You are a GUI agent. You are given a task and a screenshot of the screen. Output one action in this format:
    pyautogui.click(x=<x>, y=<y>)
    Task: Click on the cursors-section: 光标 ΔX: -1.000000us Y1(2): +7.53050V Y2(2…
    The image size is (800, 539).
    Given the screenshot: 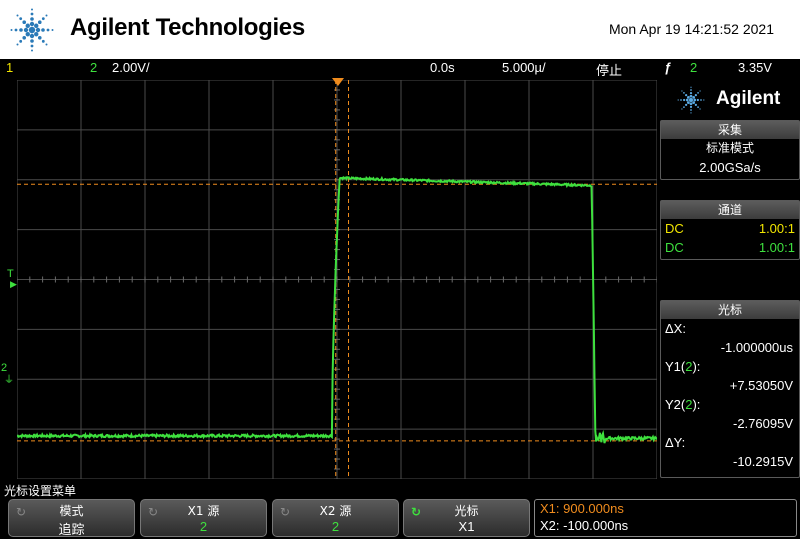 What is the action you would take?
    pyautogui.click(x=730, y=389)
    